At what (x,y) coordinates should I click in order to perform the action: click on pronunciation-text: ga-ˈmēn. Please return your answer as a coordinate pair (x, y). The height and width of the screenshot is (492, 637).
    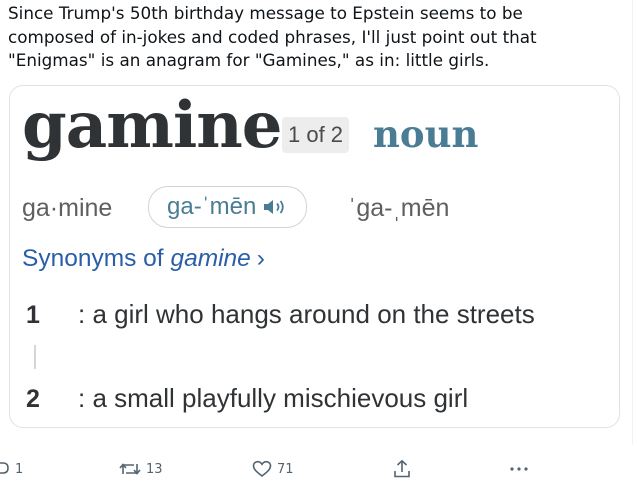
    Looking at the image, I should click on (212, 206).